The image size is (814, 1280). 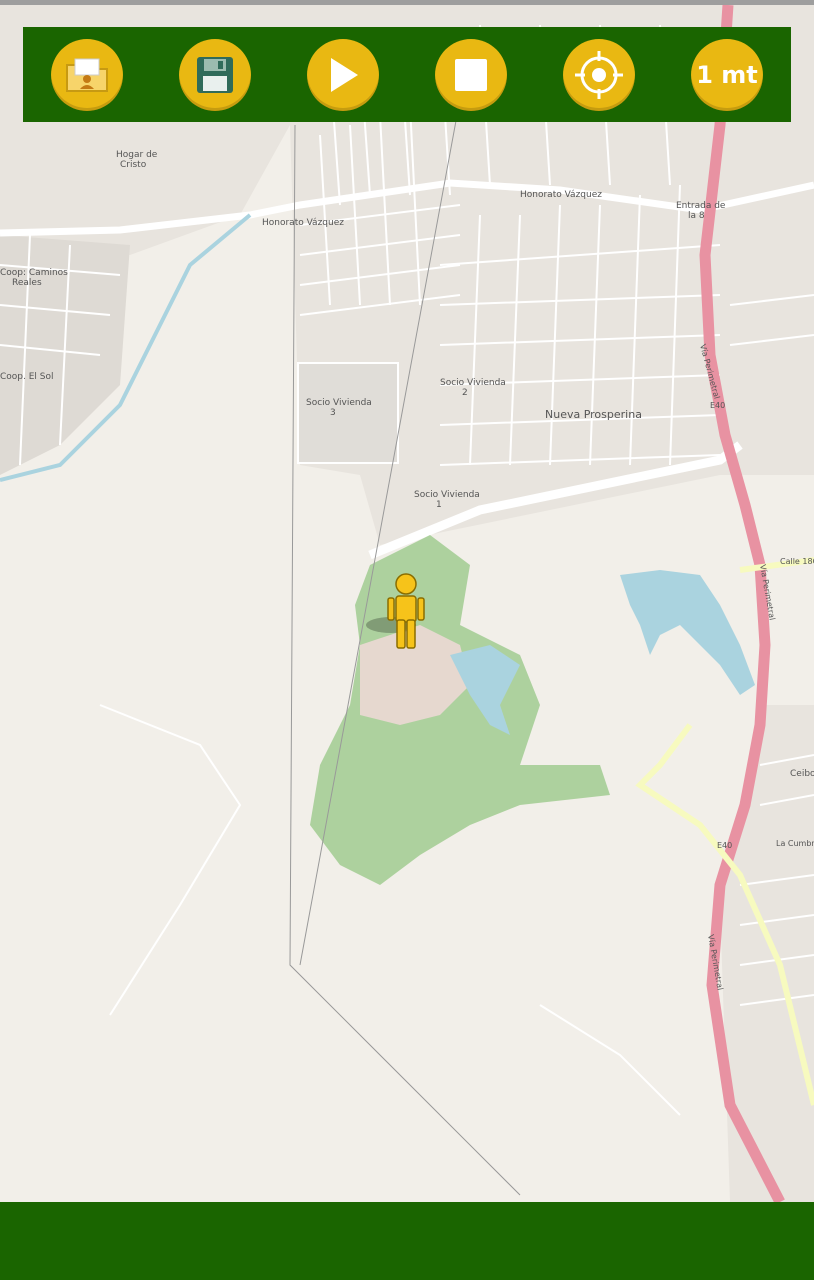 I want to click on label-coop-sol: Coop. El Sol, so click(x=27, y=377).